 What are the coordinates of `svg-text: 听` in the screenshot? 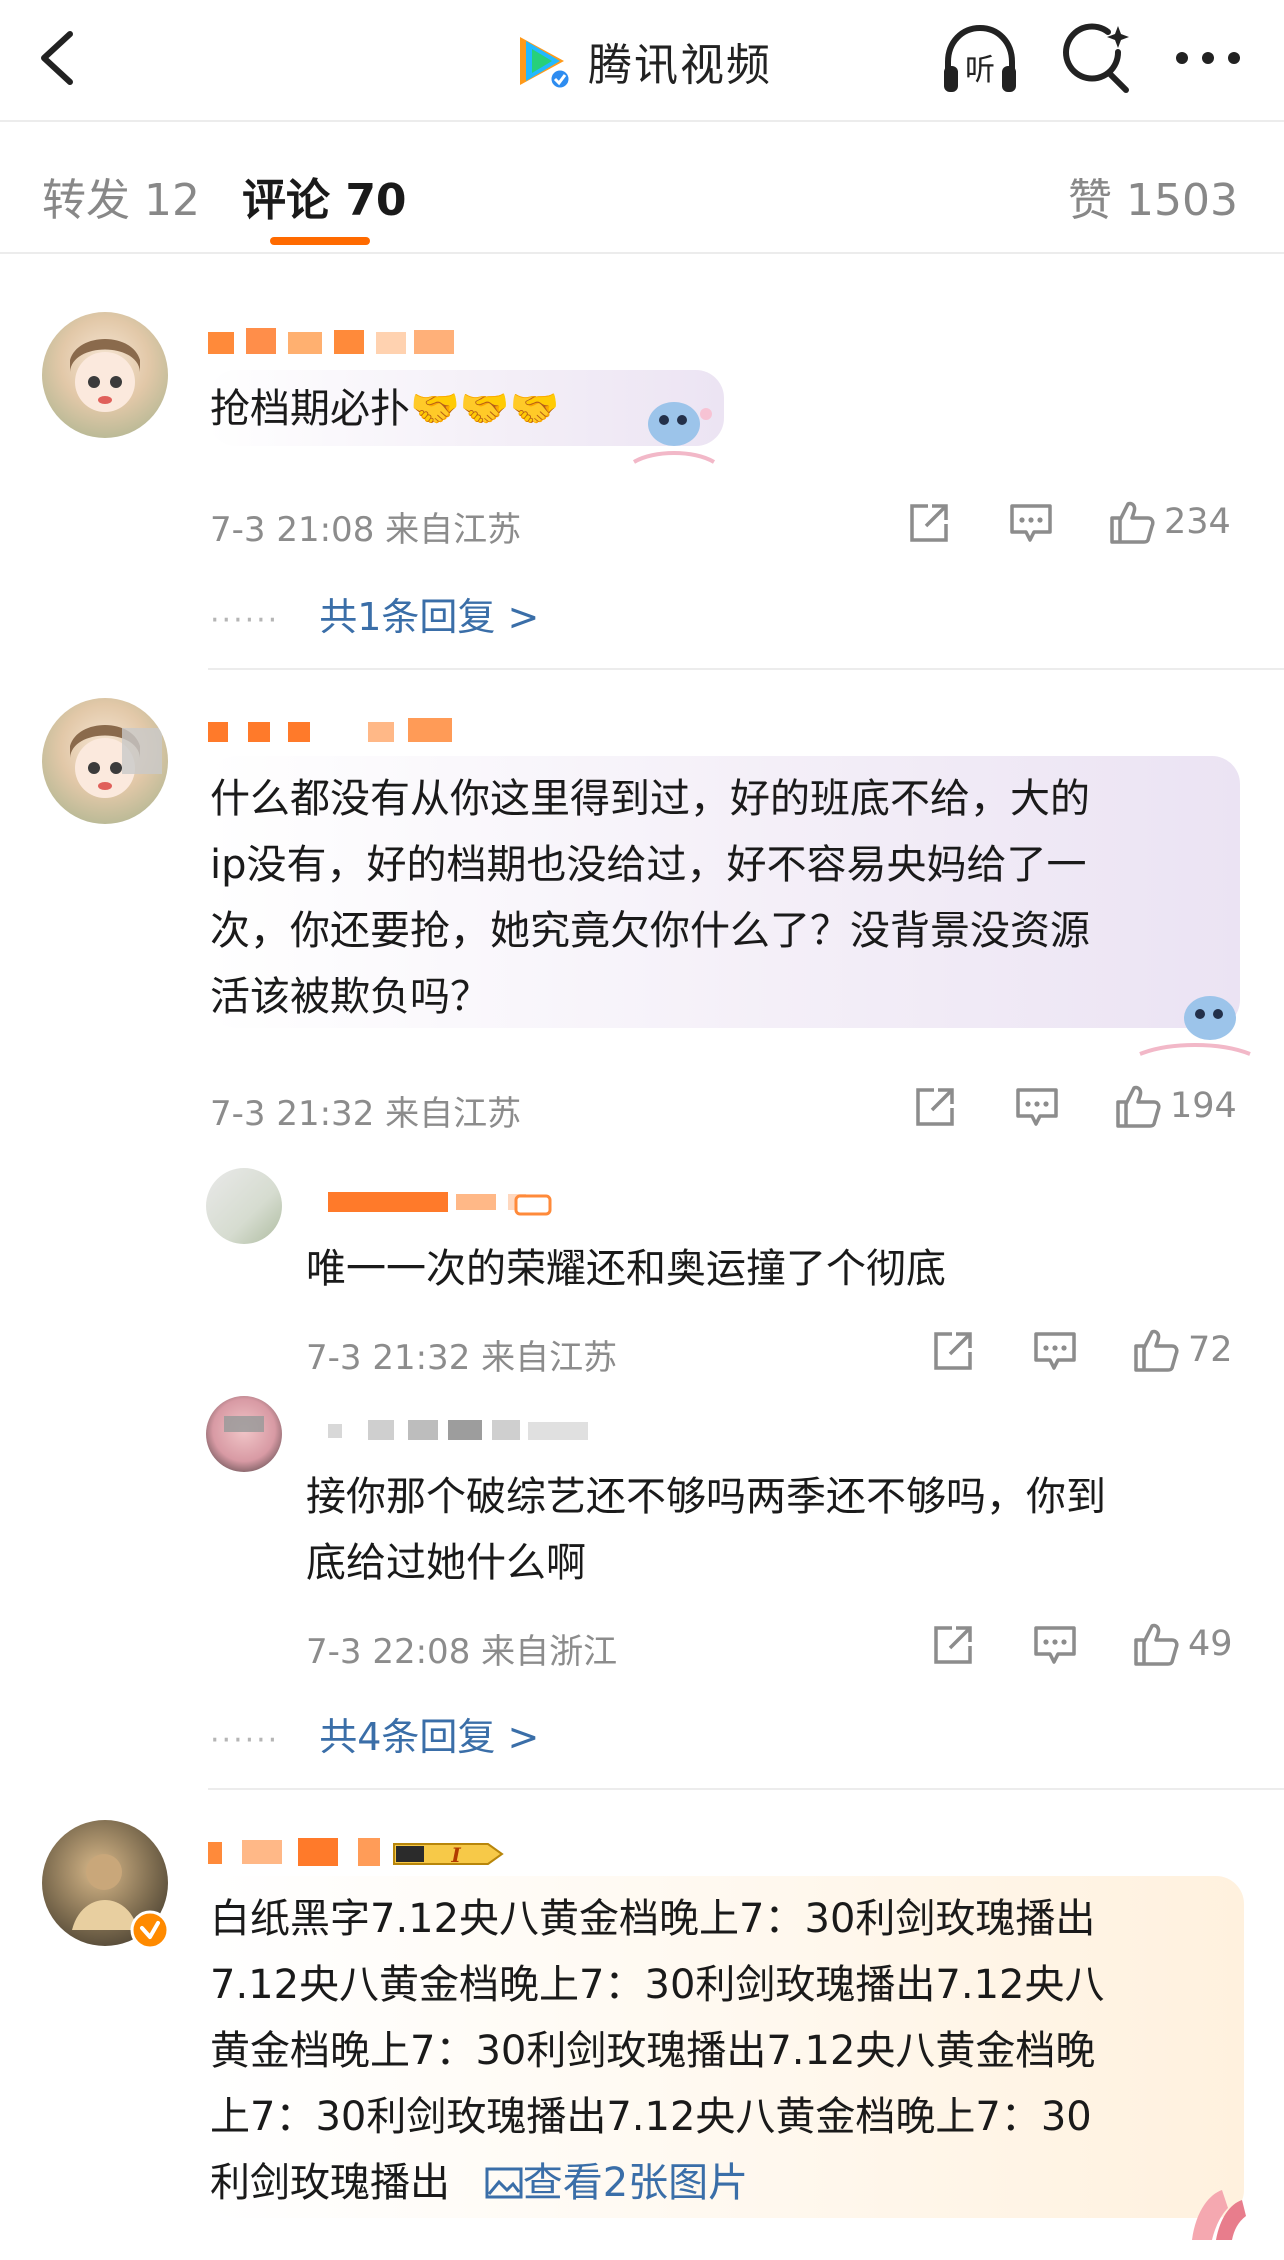 It's located at (980, 70).